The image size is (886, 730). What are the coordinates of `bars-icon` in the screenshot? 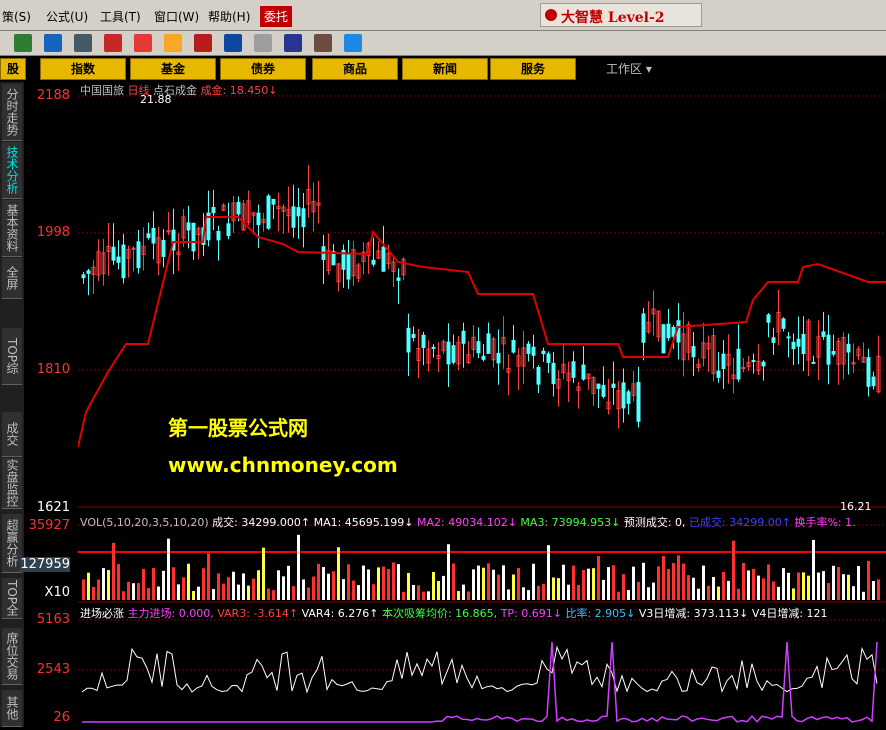 It's located at (53, 43).